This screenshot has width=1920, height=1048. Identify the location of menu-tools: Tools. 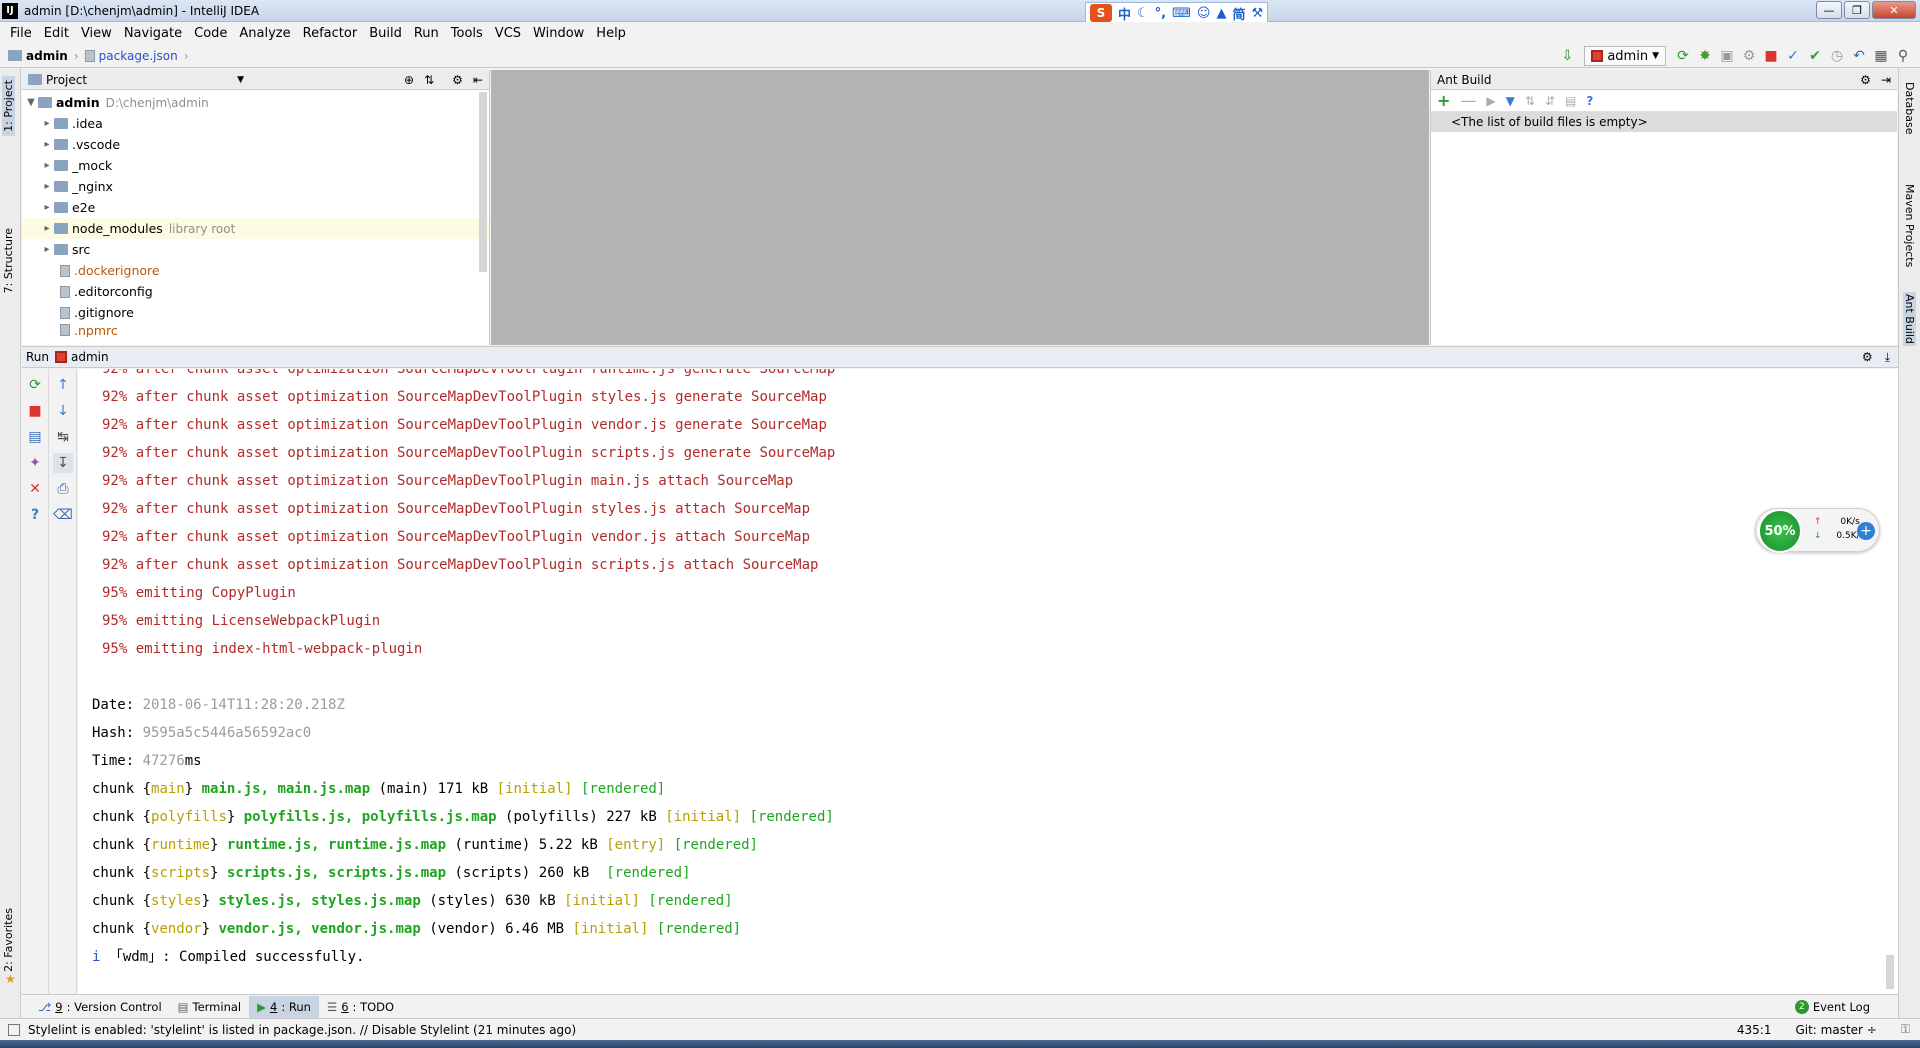
(467, 33).